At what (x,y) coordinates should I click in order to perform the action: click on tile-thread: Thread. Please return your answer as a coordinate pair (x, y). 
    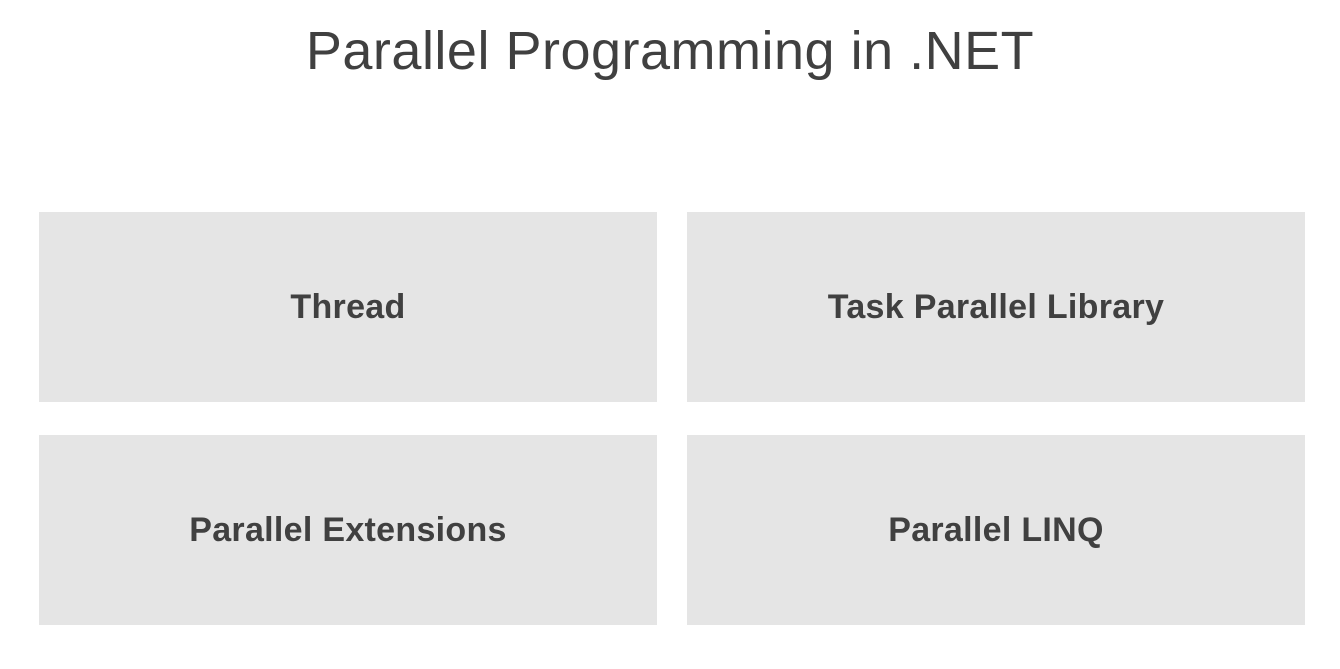
    Looking at the image, I should click on (348, 307).